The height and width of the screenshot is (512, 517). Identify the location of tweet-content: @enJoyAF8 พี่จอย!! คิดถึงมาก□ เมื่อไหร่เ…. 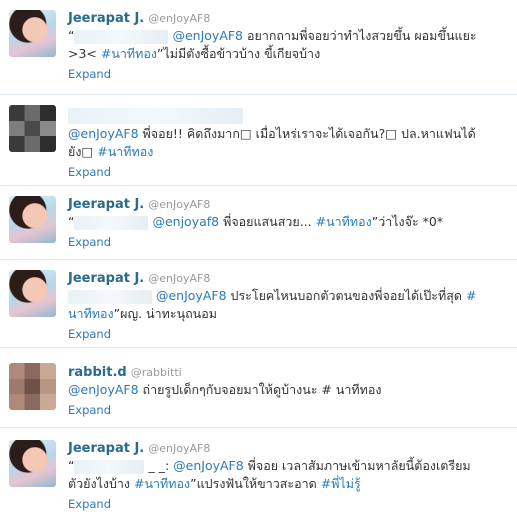
(288, 142).